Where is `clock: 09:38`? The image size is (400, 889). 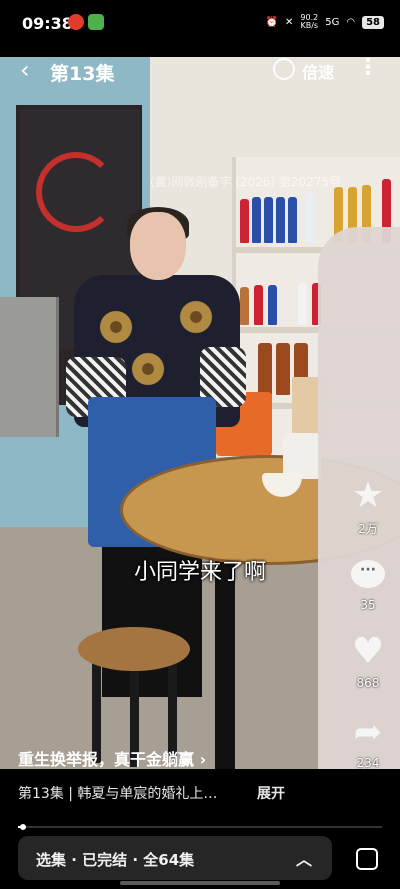
clock: 09:38 is located at coordinates (47, 23).